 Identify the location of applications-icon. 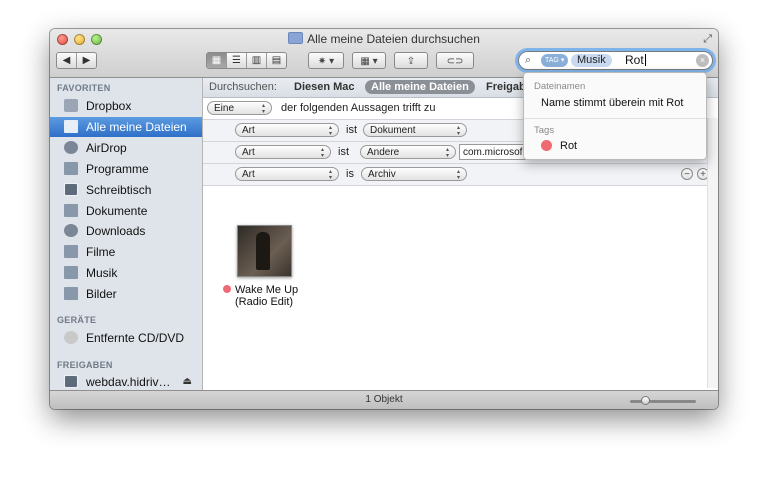
(71, 168).